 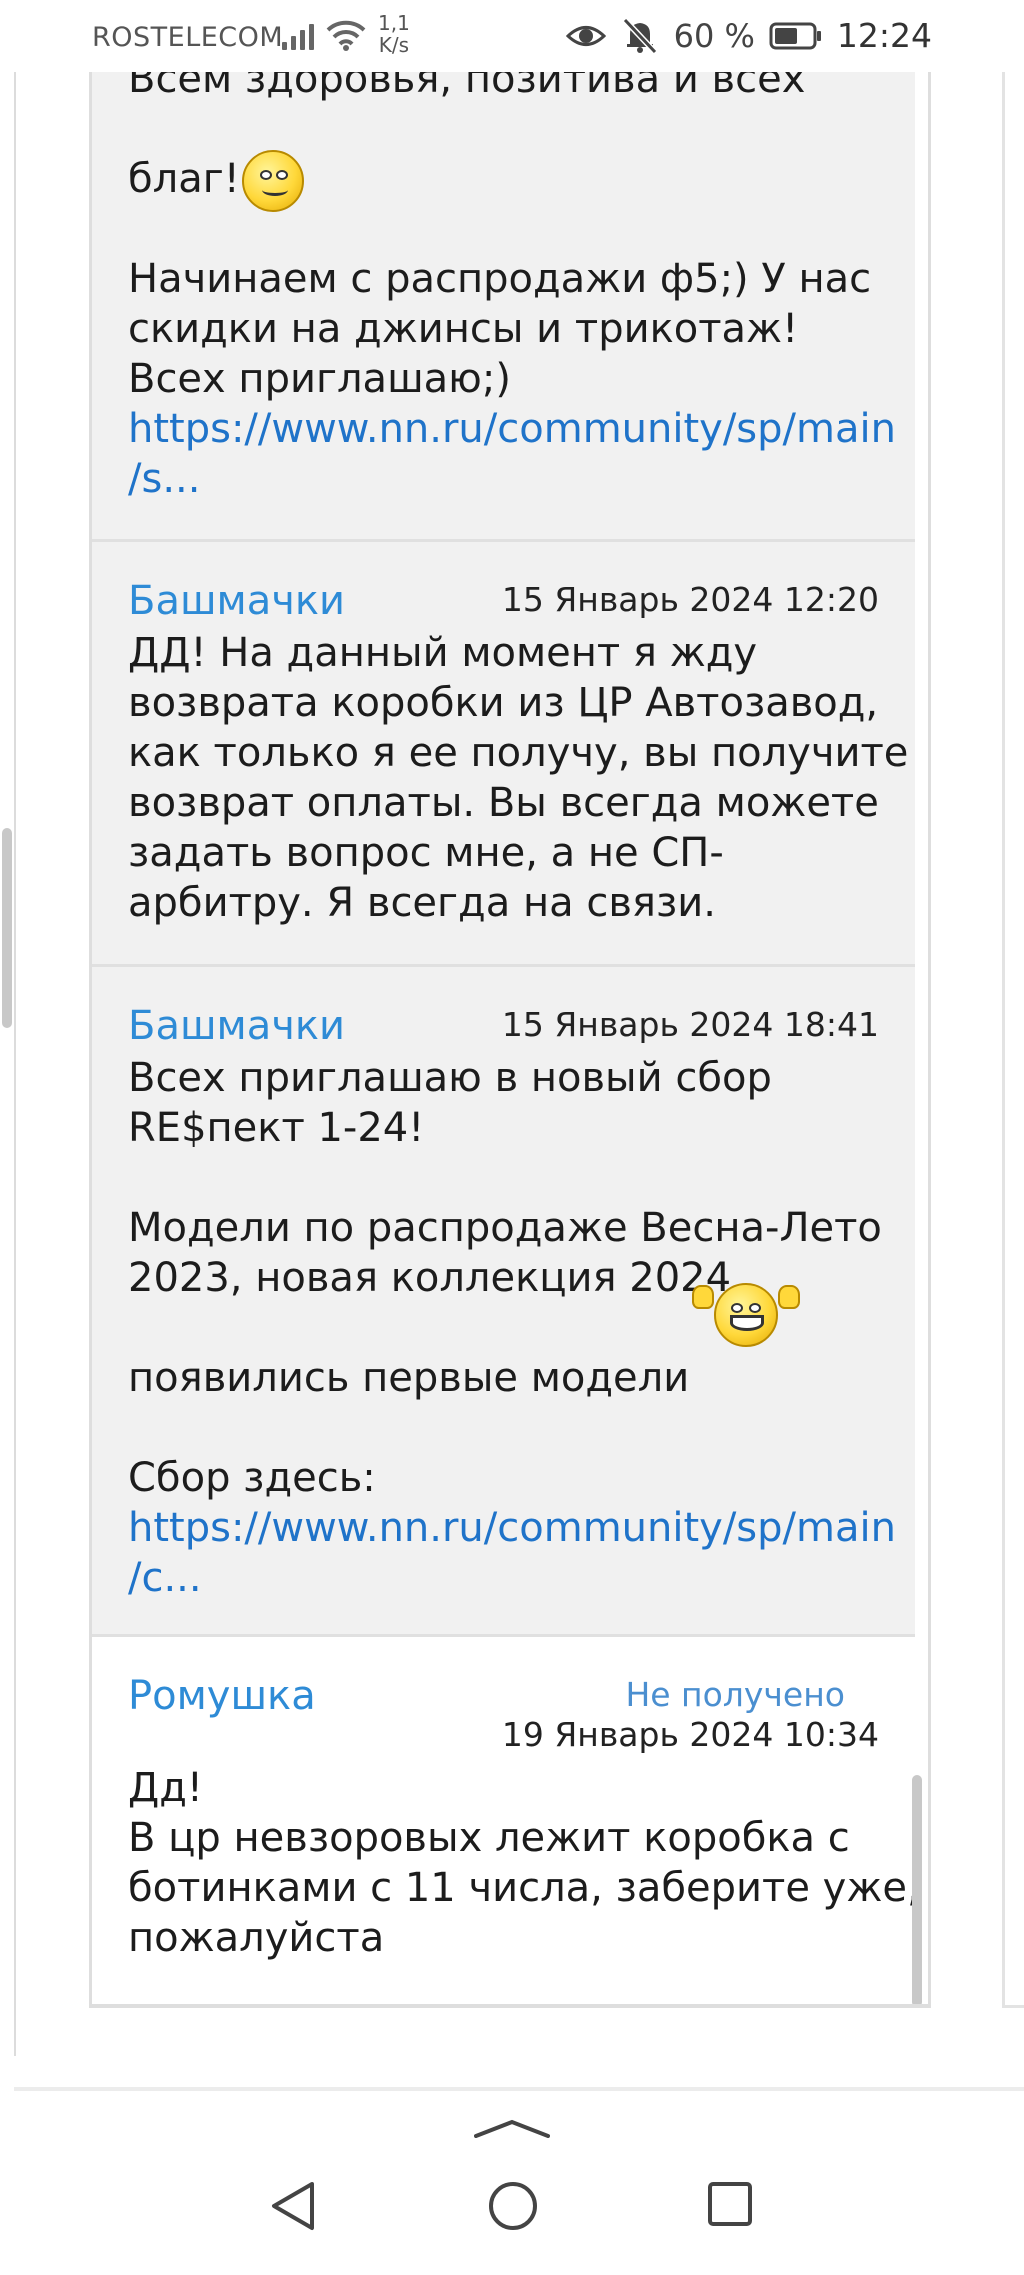 What do you see at coordinates (222, 1696) in the screenshot?
I see `message-author: Ромушка` at bounding box center [222, 1696].